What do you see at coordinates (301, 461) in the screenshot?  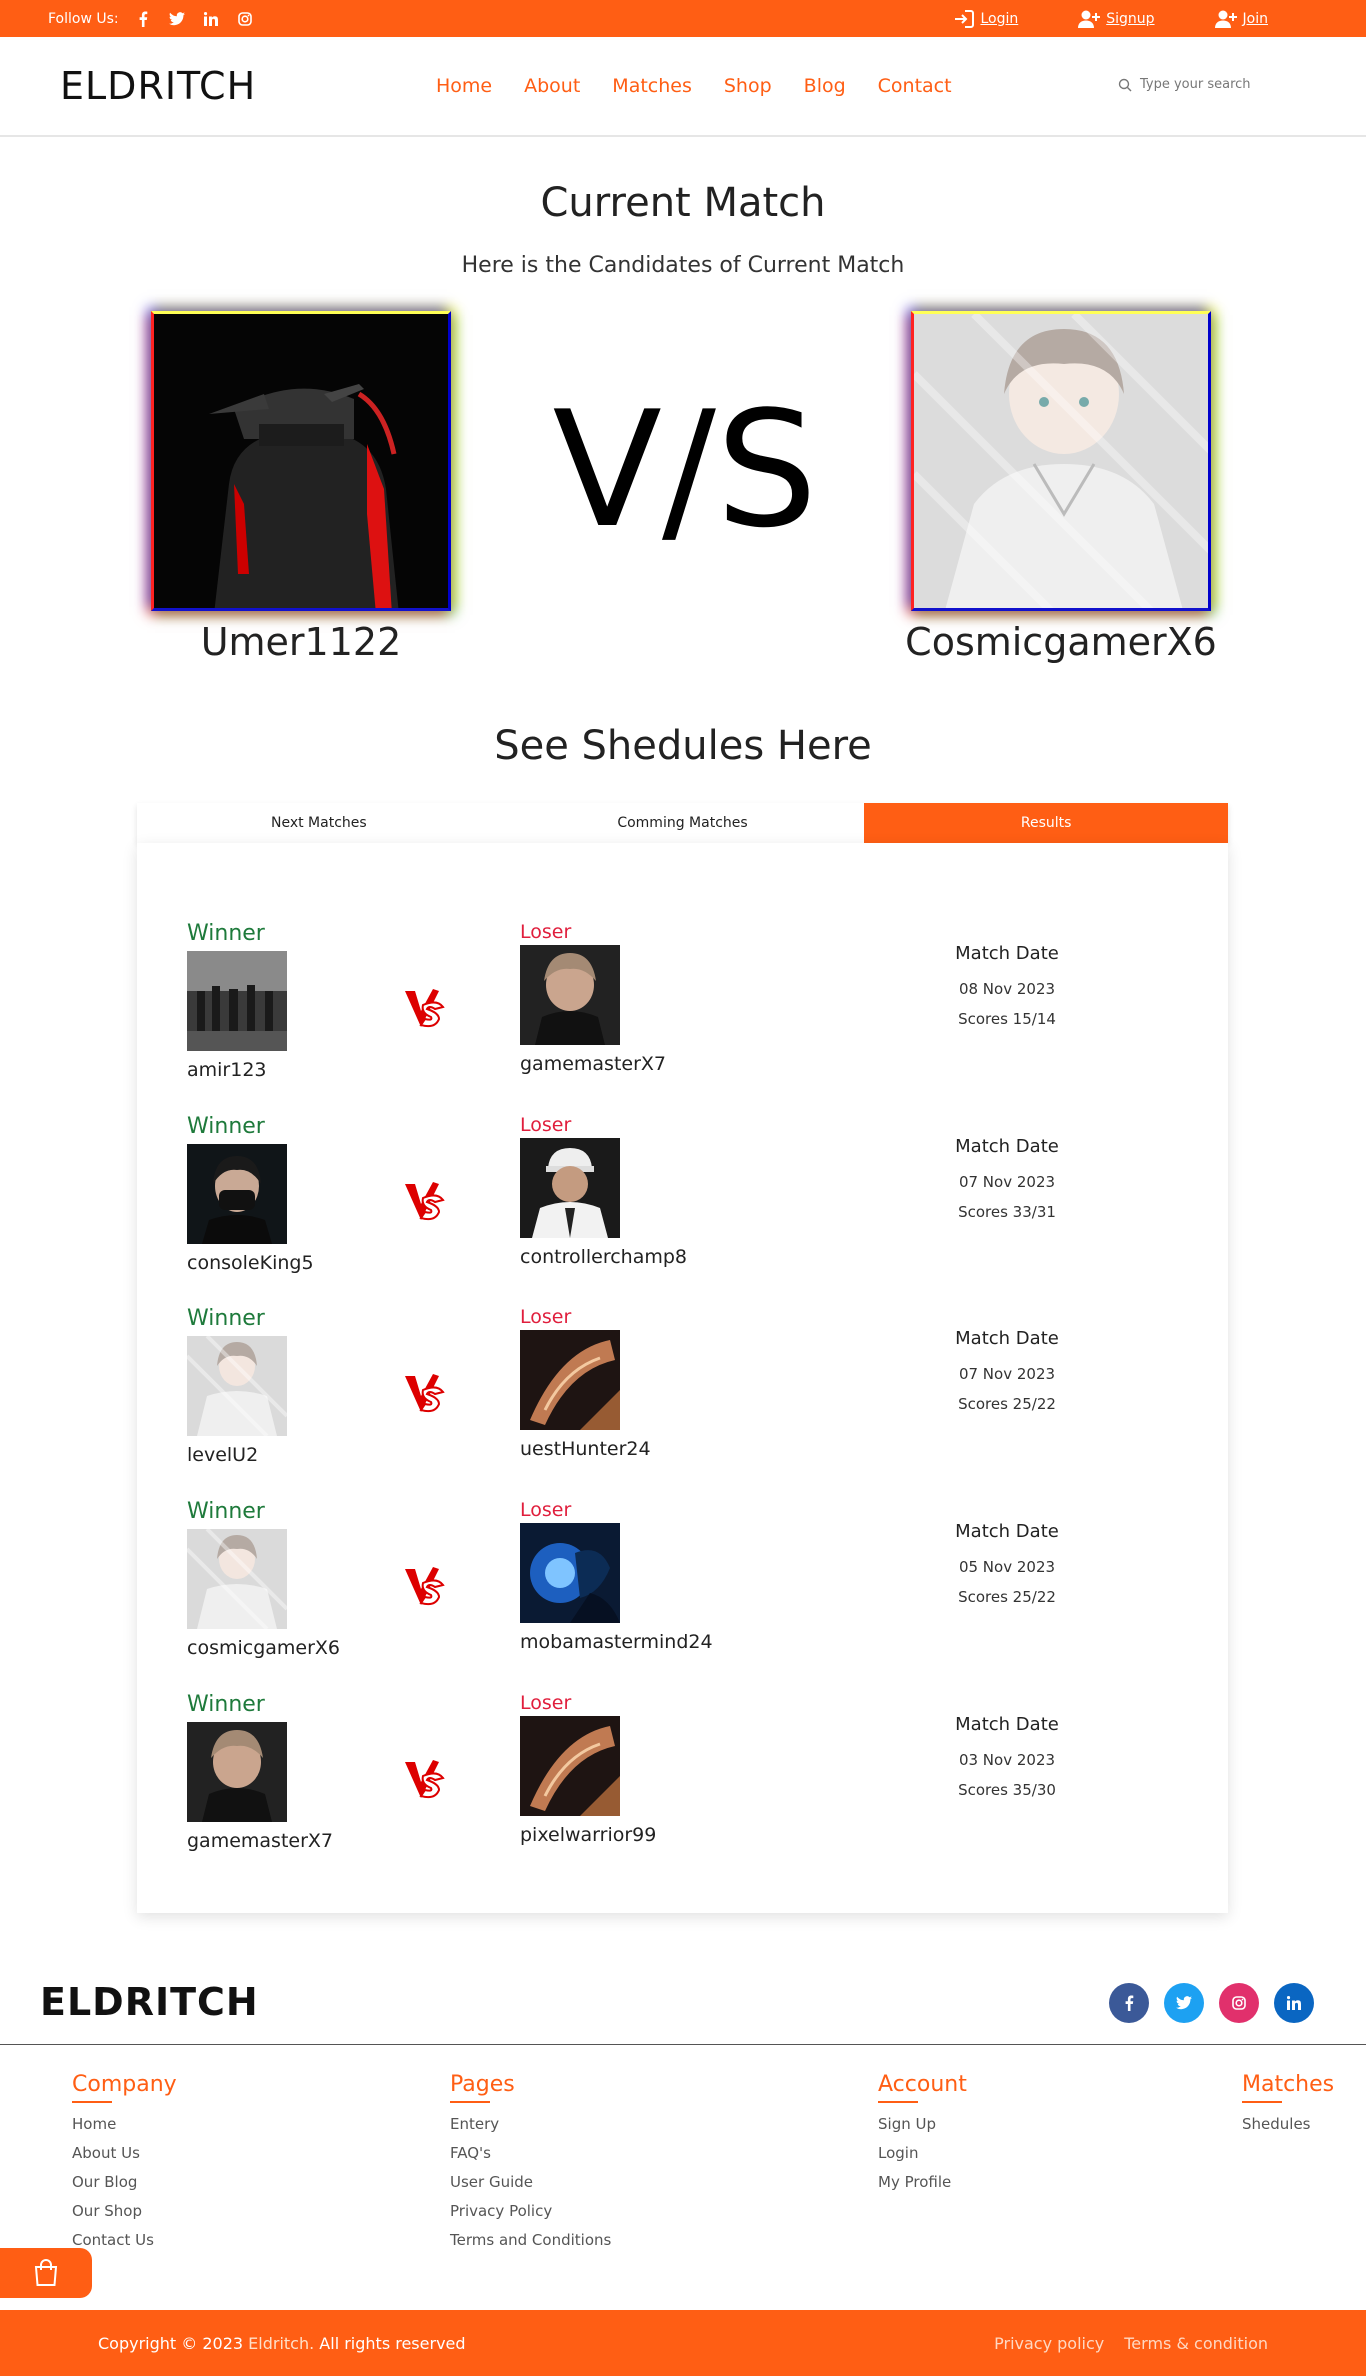 I see `player1-avatar` at bounding box center [301, 461].